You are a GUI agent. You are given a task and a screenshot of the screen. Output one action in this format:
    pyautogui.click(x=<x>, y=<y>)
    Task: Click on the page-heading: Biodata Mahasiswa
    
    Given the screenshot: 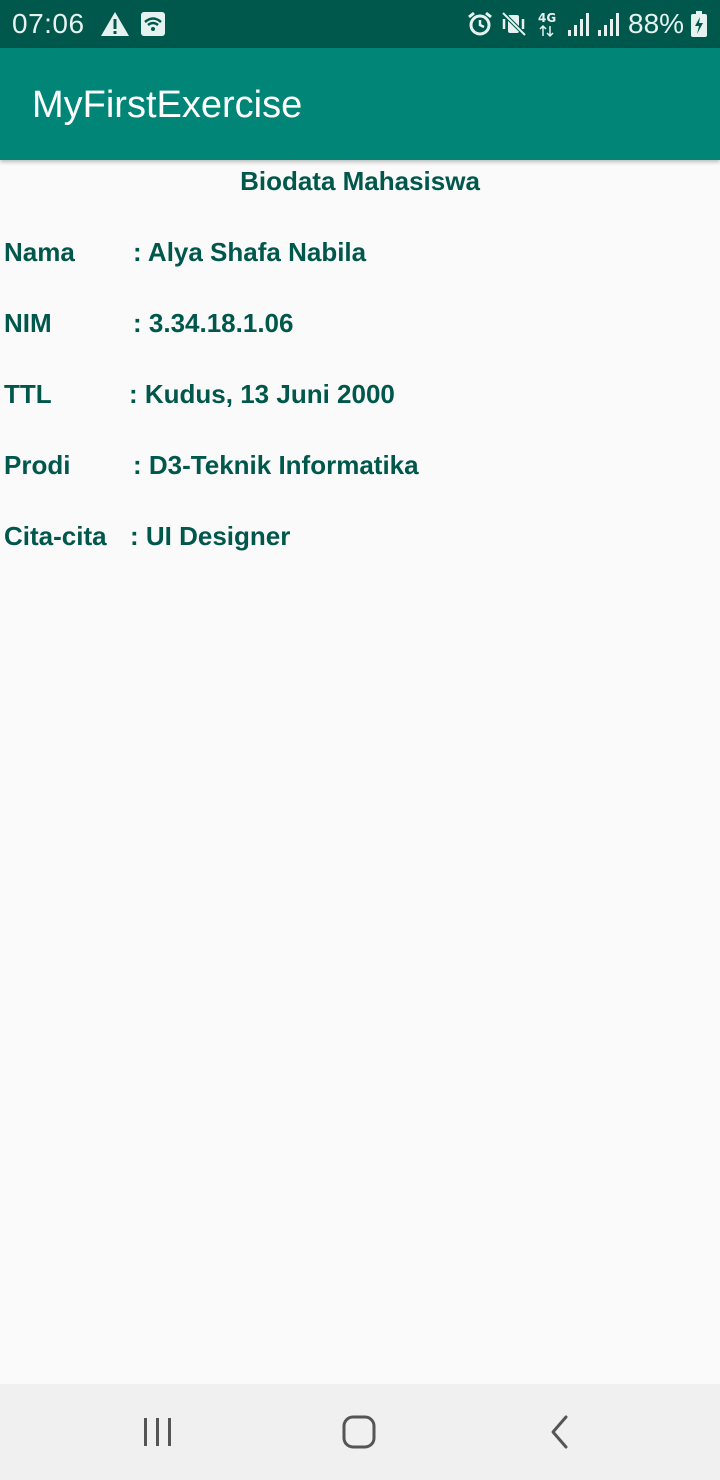 What is the action you would take?
    pyautogui.click(x=360, y=181)
    